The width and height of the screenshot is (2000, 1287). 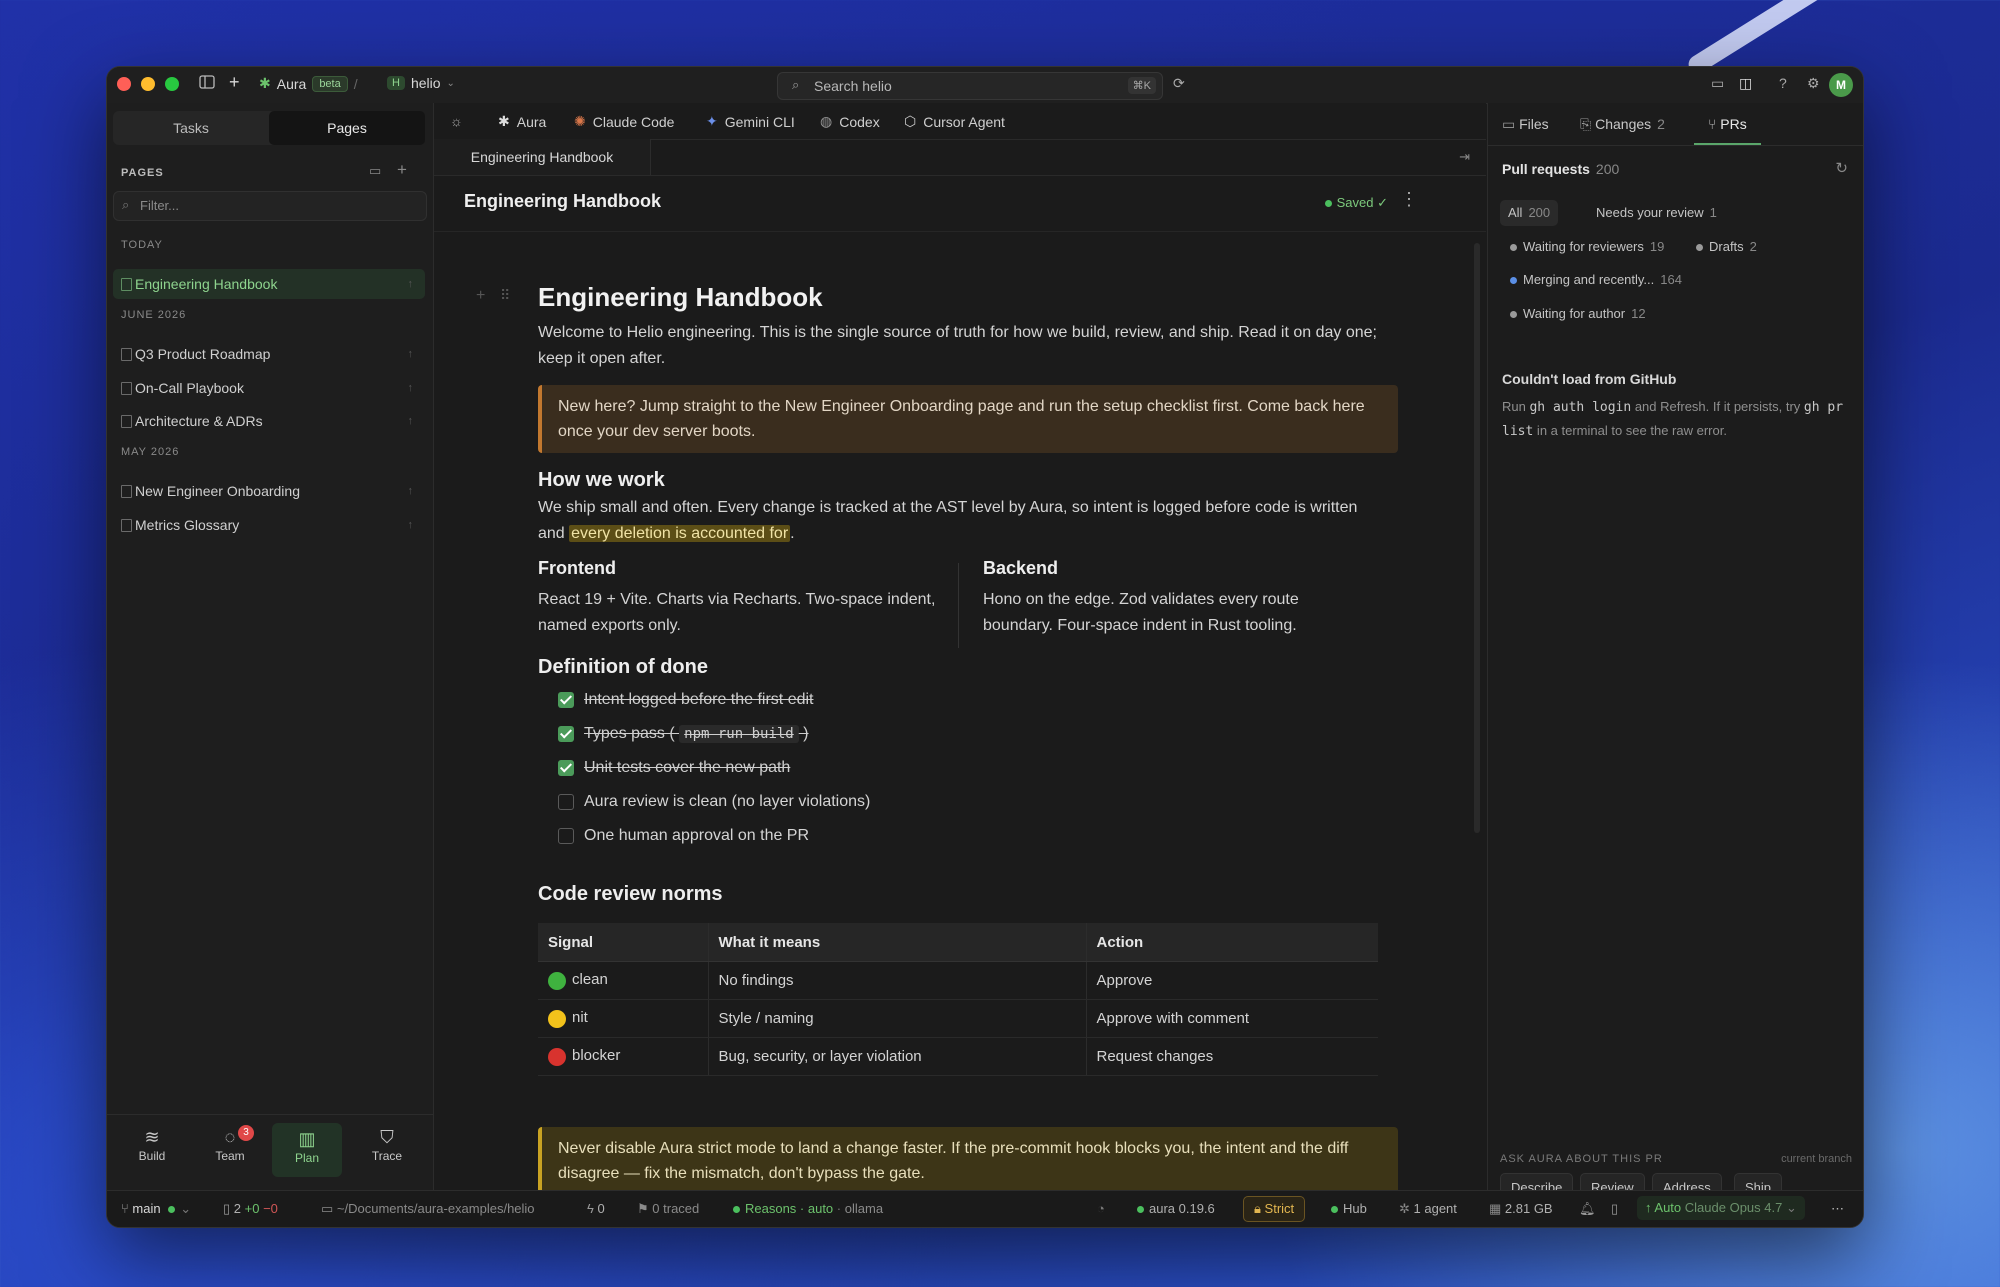 I want to click on nav-label: Team, so click(x=230, y=1156).